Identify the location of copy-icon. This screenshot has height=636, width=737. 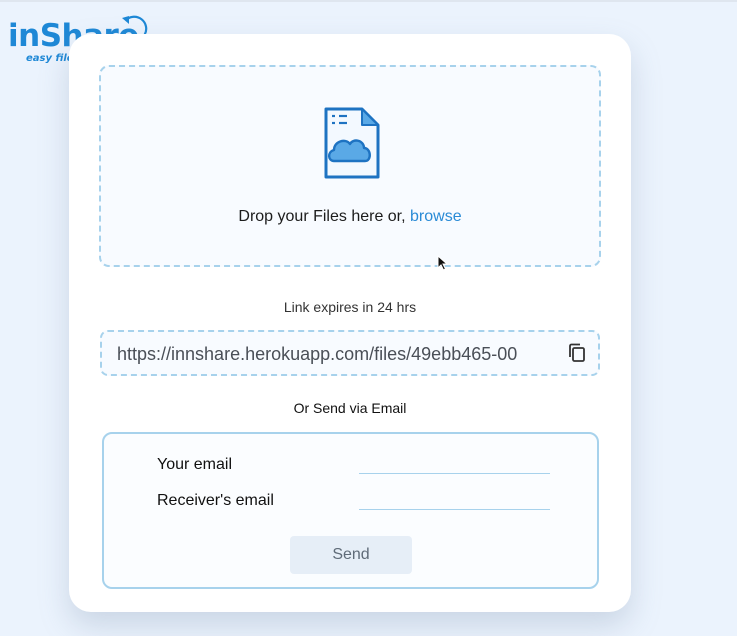
(577, 353).